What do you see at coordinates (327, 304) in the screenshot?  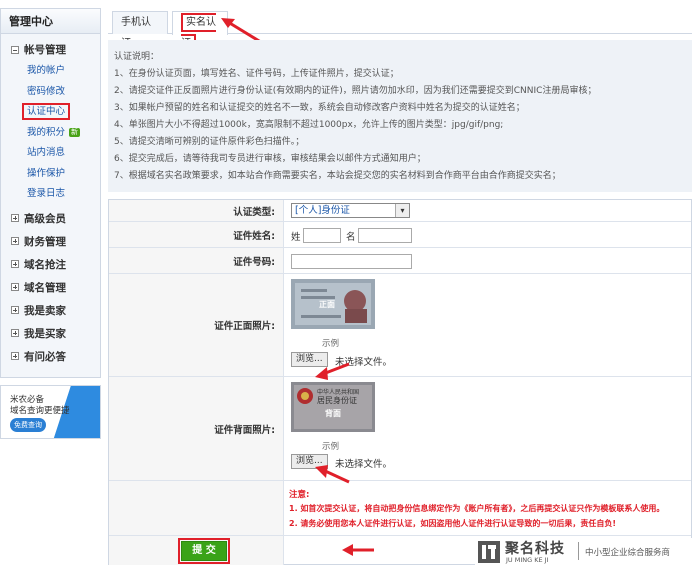 I see `front-photo-text: 正面` at bounding box center [327, 304].